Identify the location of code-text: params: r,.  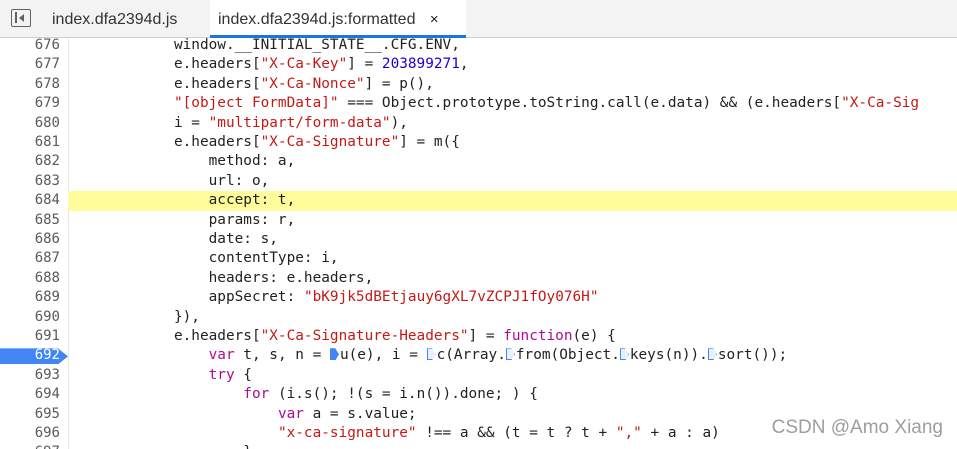
(183, 219).